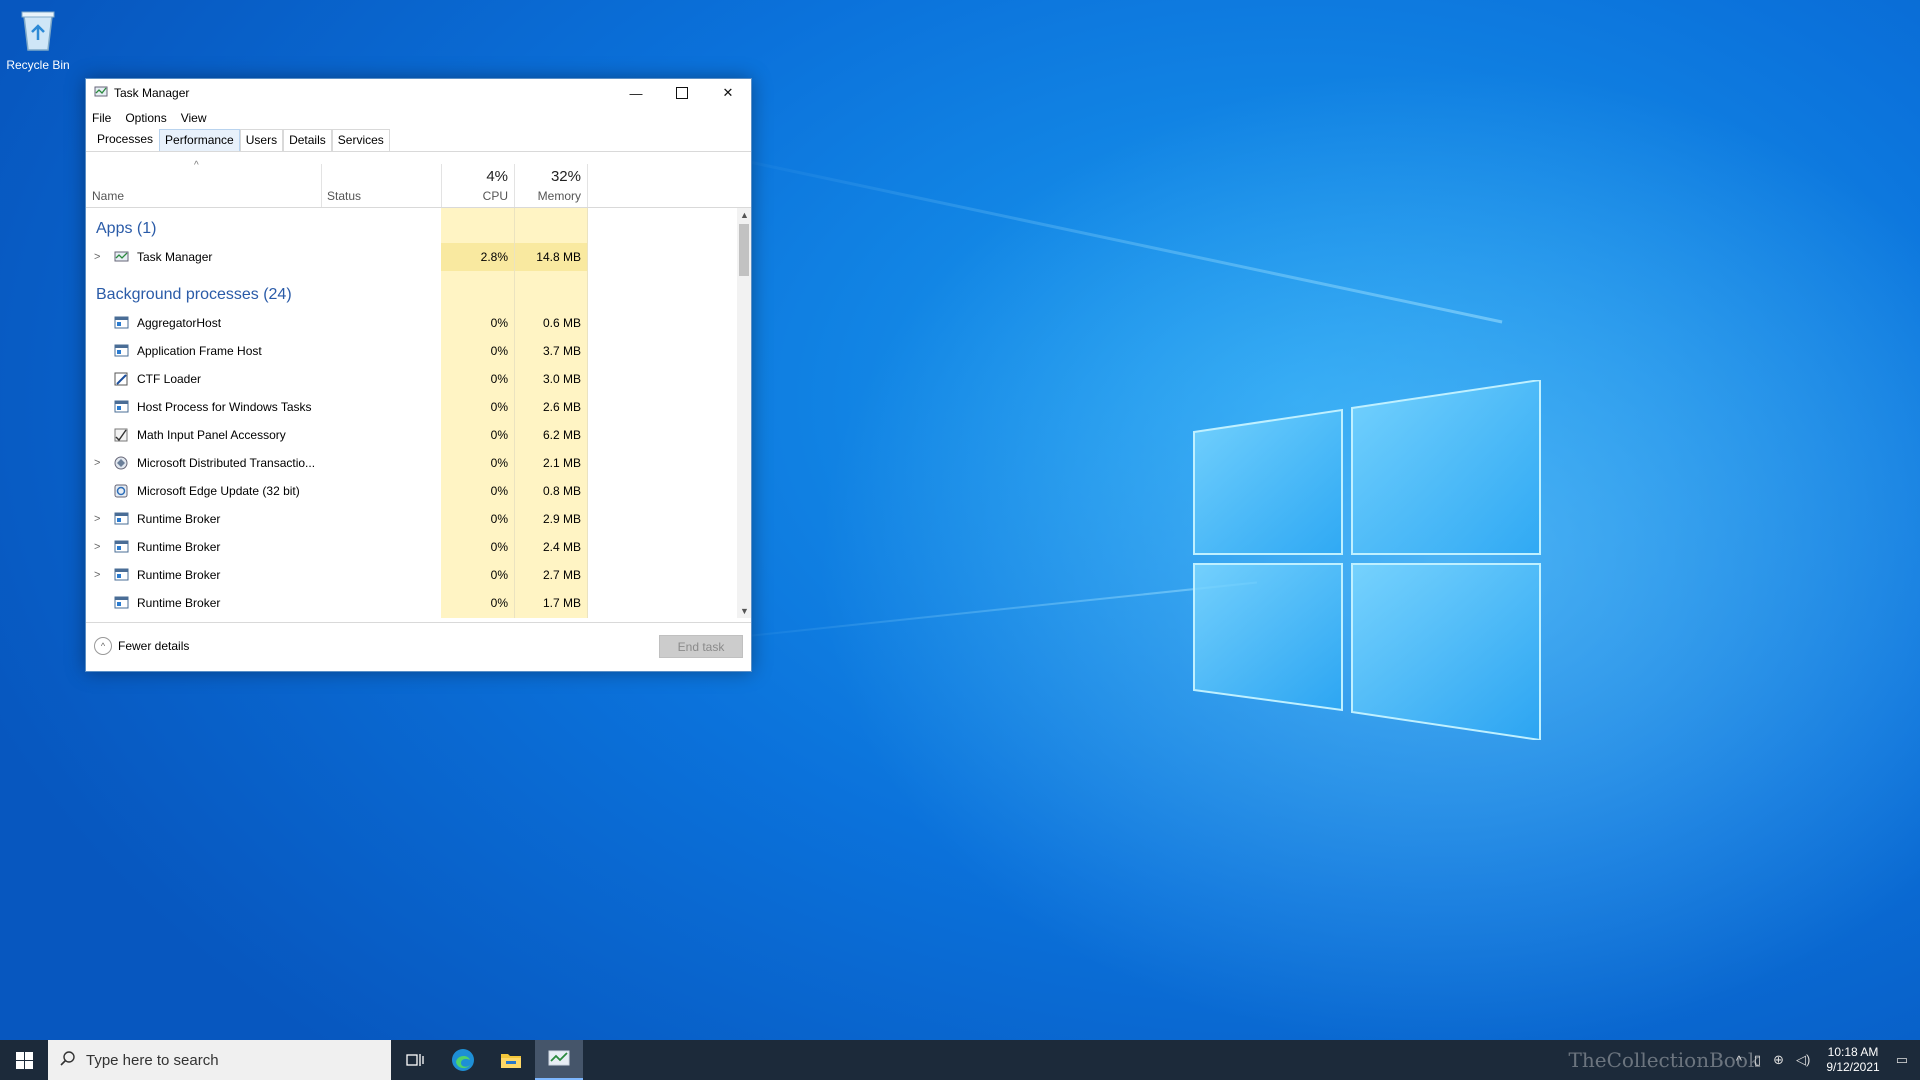  What do you see at coordinates (728, 93) in the screenshot?
I see `close-button: ✕` at bounding box center [728, 93].